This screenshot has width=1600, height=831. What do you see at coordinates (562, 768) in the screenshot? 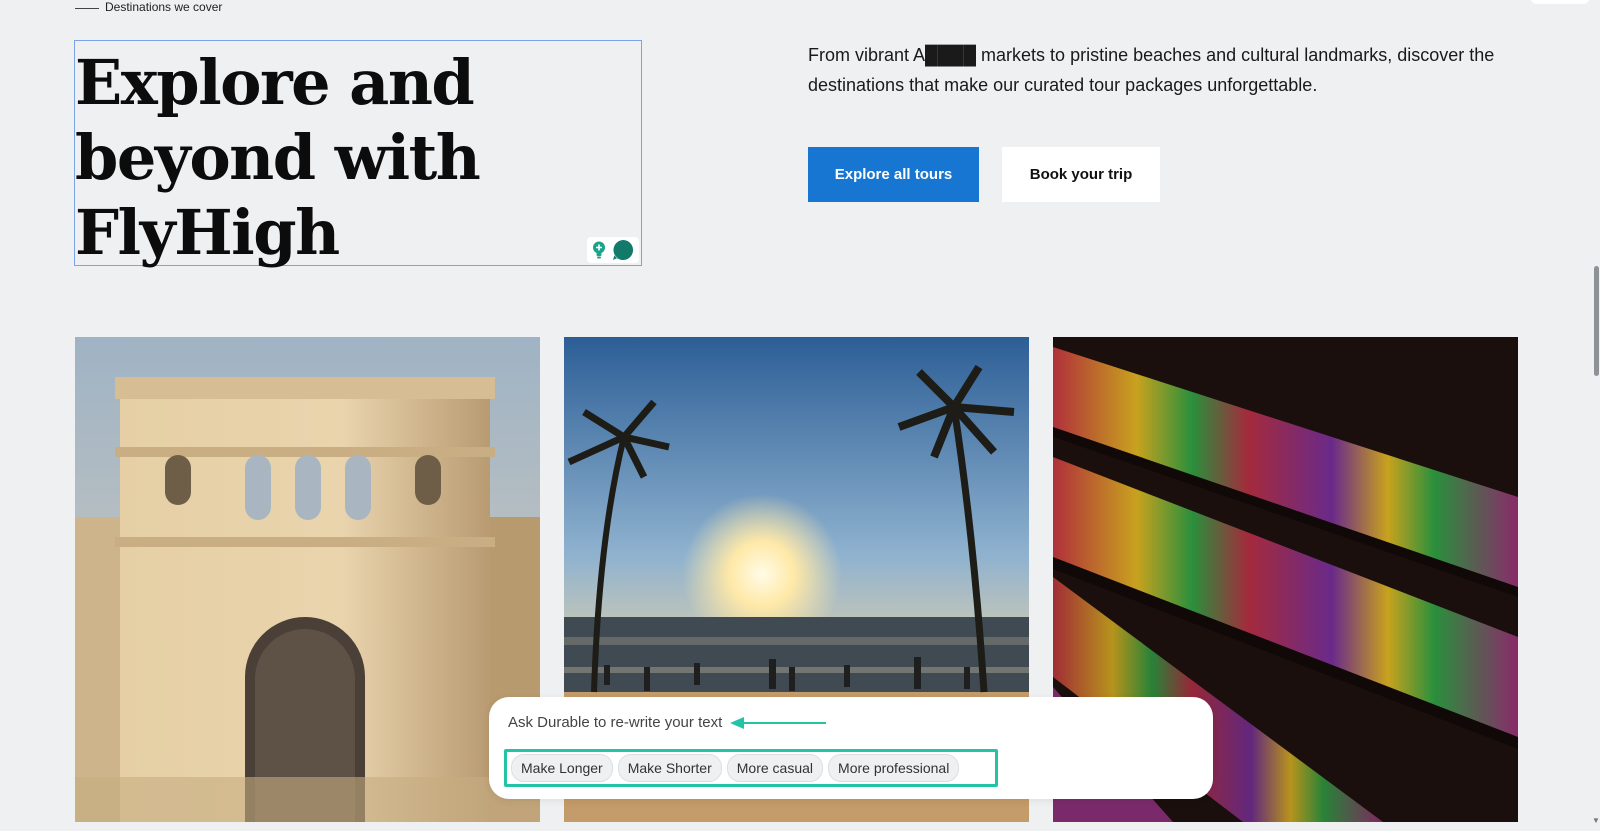
I see `make-longer-chip: Make Longer` at bounding box center [562, 768].